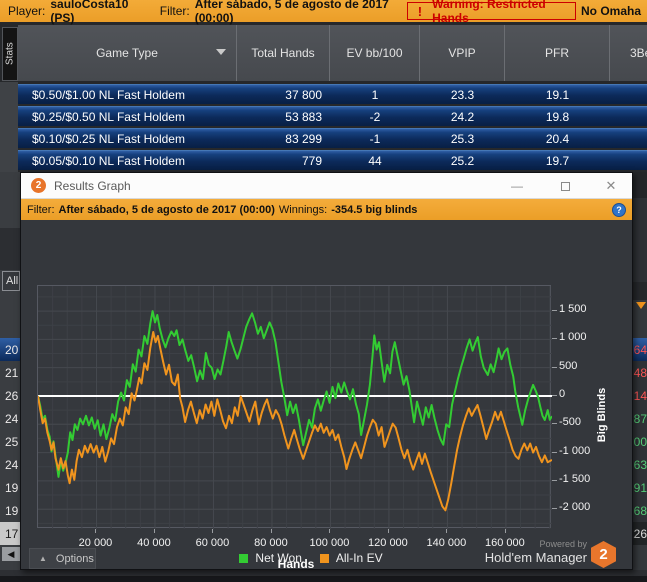 Image resolution: width=647 pixels, height=582 pixels. Describe the element at coordinates (329, 543) in the screenshot. I see `x-tick-label: 100 000` at that location.